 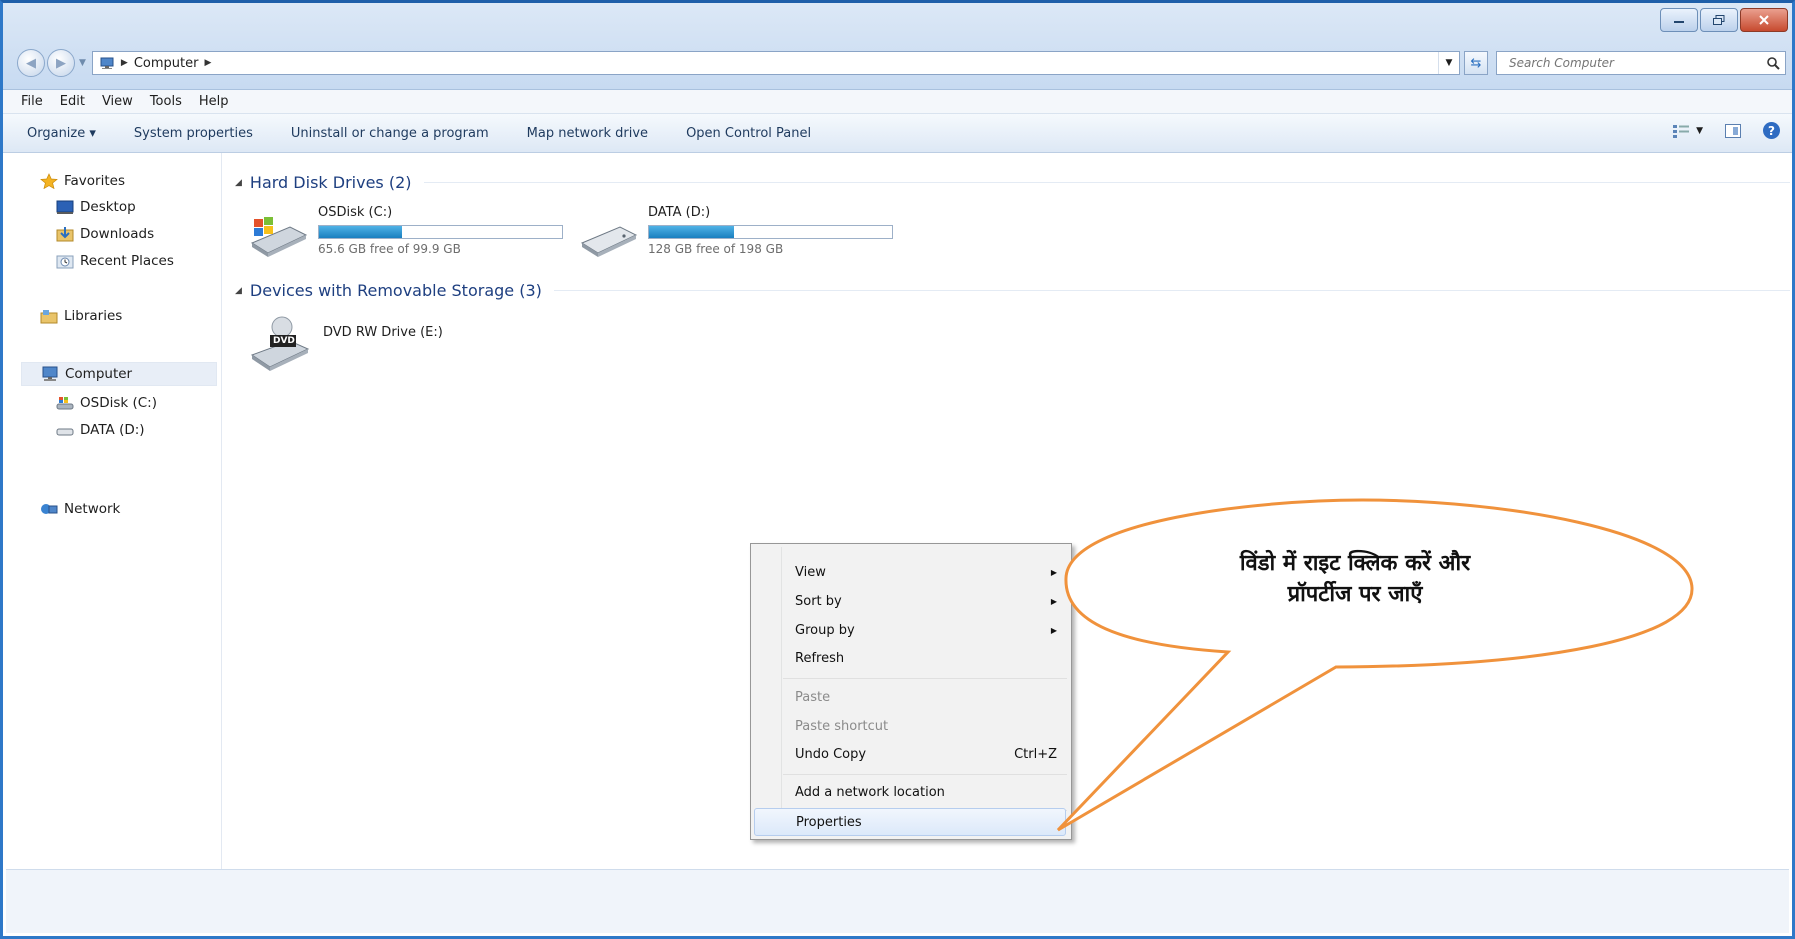 I want to click on callout-line-2: प्रॉपर्टीज पर जाएँ, so click(x=1355, y=594).